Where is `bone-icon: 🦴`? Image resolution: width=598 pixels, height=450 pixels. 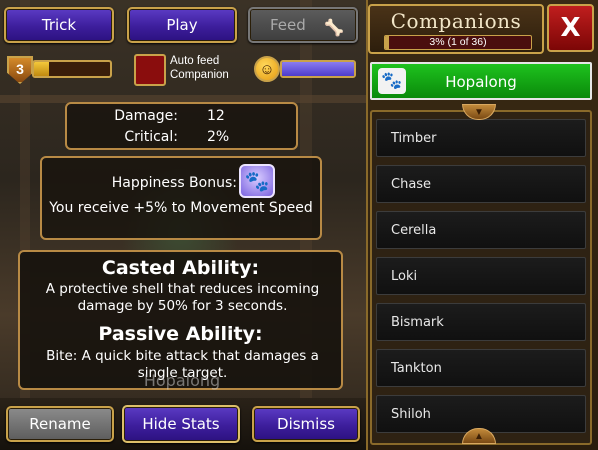 bone-icon: 🦴 is located at coordinates (334, 27).